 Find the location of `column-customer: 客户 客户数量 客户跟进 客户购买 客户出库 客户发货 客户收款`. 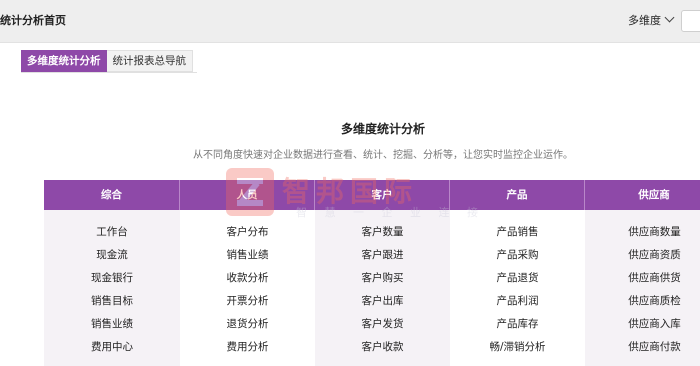

column-customer: 客户 客户数量 客户跟进 客户购买 客户出库 客户发货 客户收款 is located at coordinates (382, 273).